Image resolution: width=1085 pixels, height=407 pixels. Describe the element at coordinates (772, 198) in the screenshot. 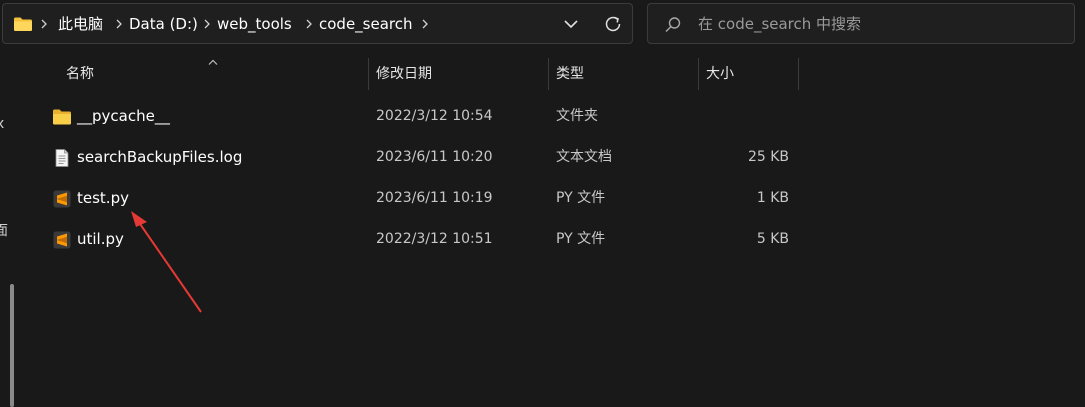

I see `file-size: 1 KB` at that location.